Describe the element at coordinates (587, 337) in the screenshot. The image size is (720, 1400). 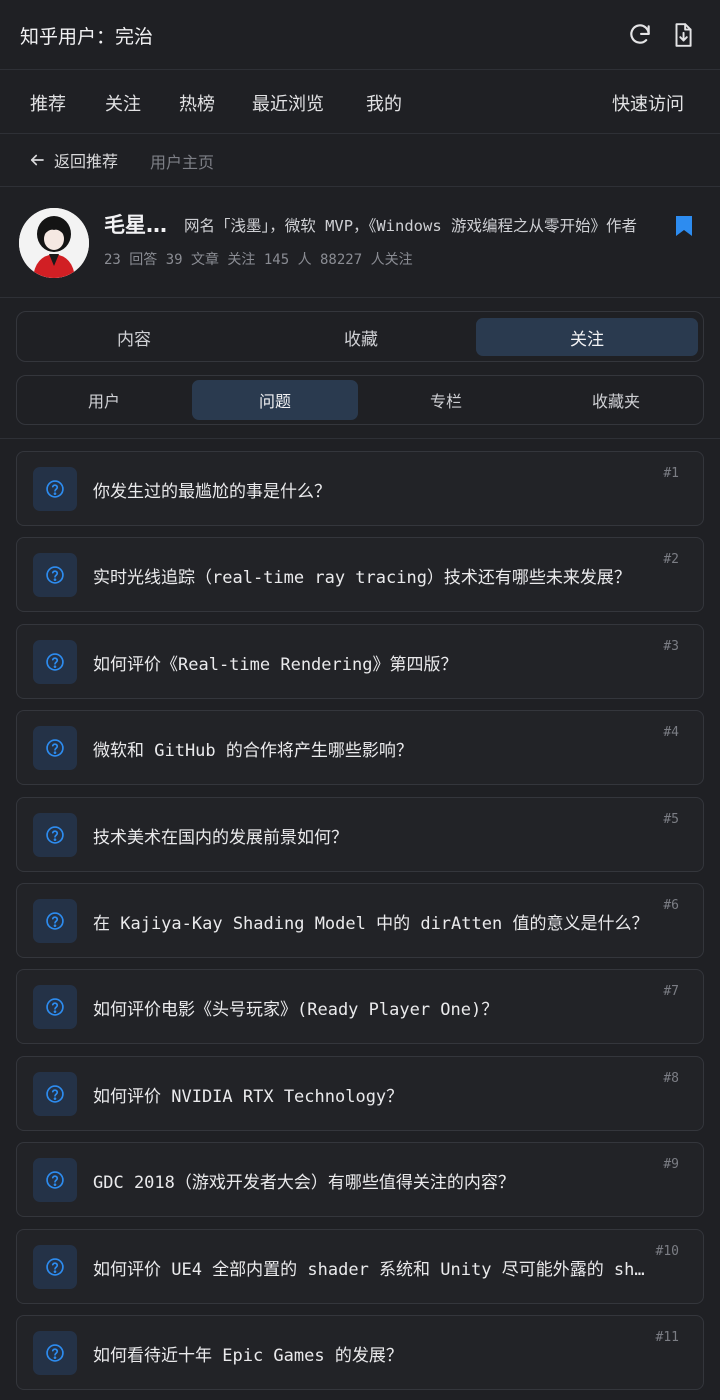
I see `tab-following: 关注` at that location.